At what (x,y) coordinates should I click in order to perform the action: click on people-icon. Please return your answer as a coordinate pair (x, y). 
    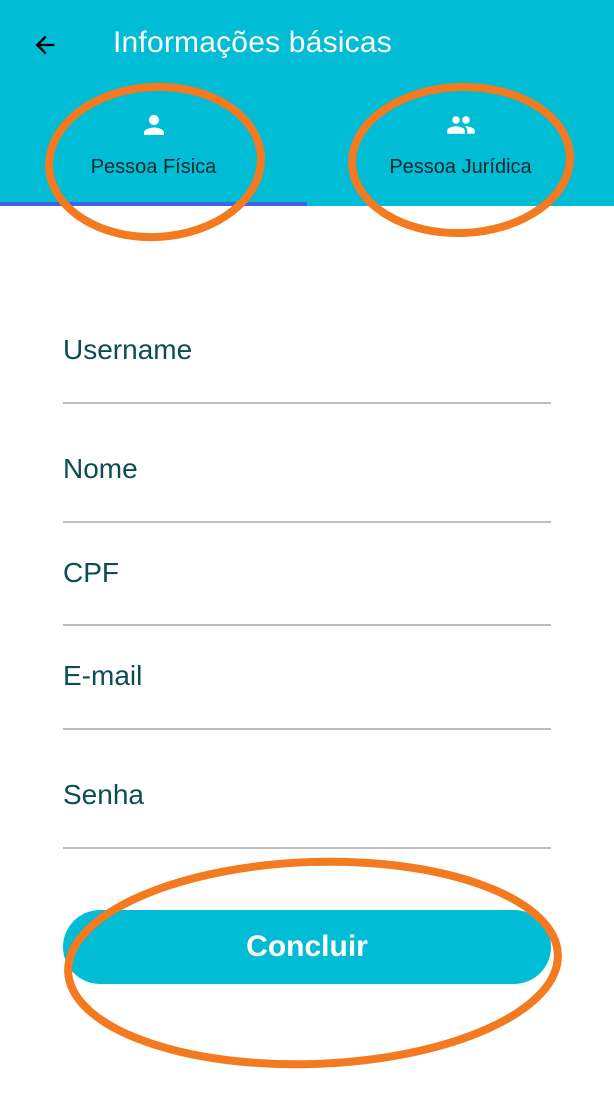
    Looking at the image, I should click on (461, 125).